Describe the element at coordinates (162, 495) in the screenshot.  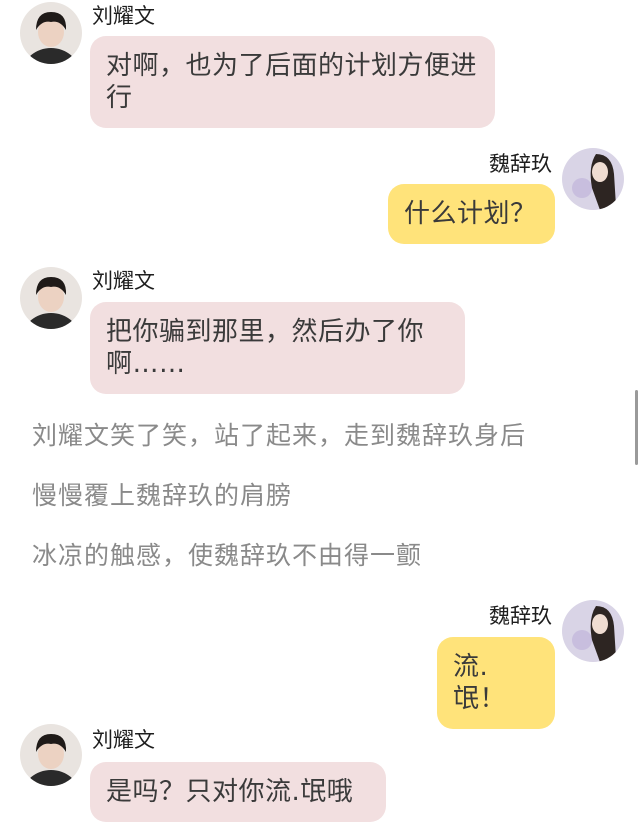
I see `narration-line: 慢慢覆上魏辞玖的肩膀` at that location.